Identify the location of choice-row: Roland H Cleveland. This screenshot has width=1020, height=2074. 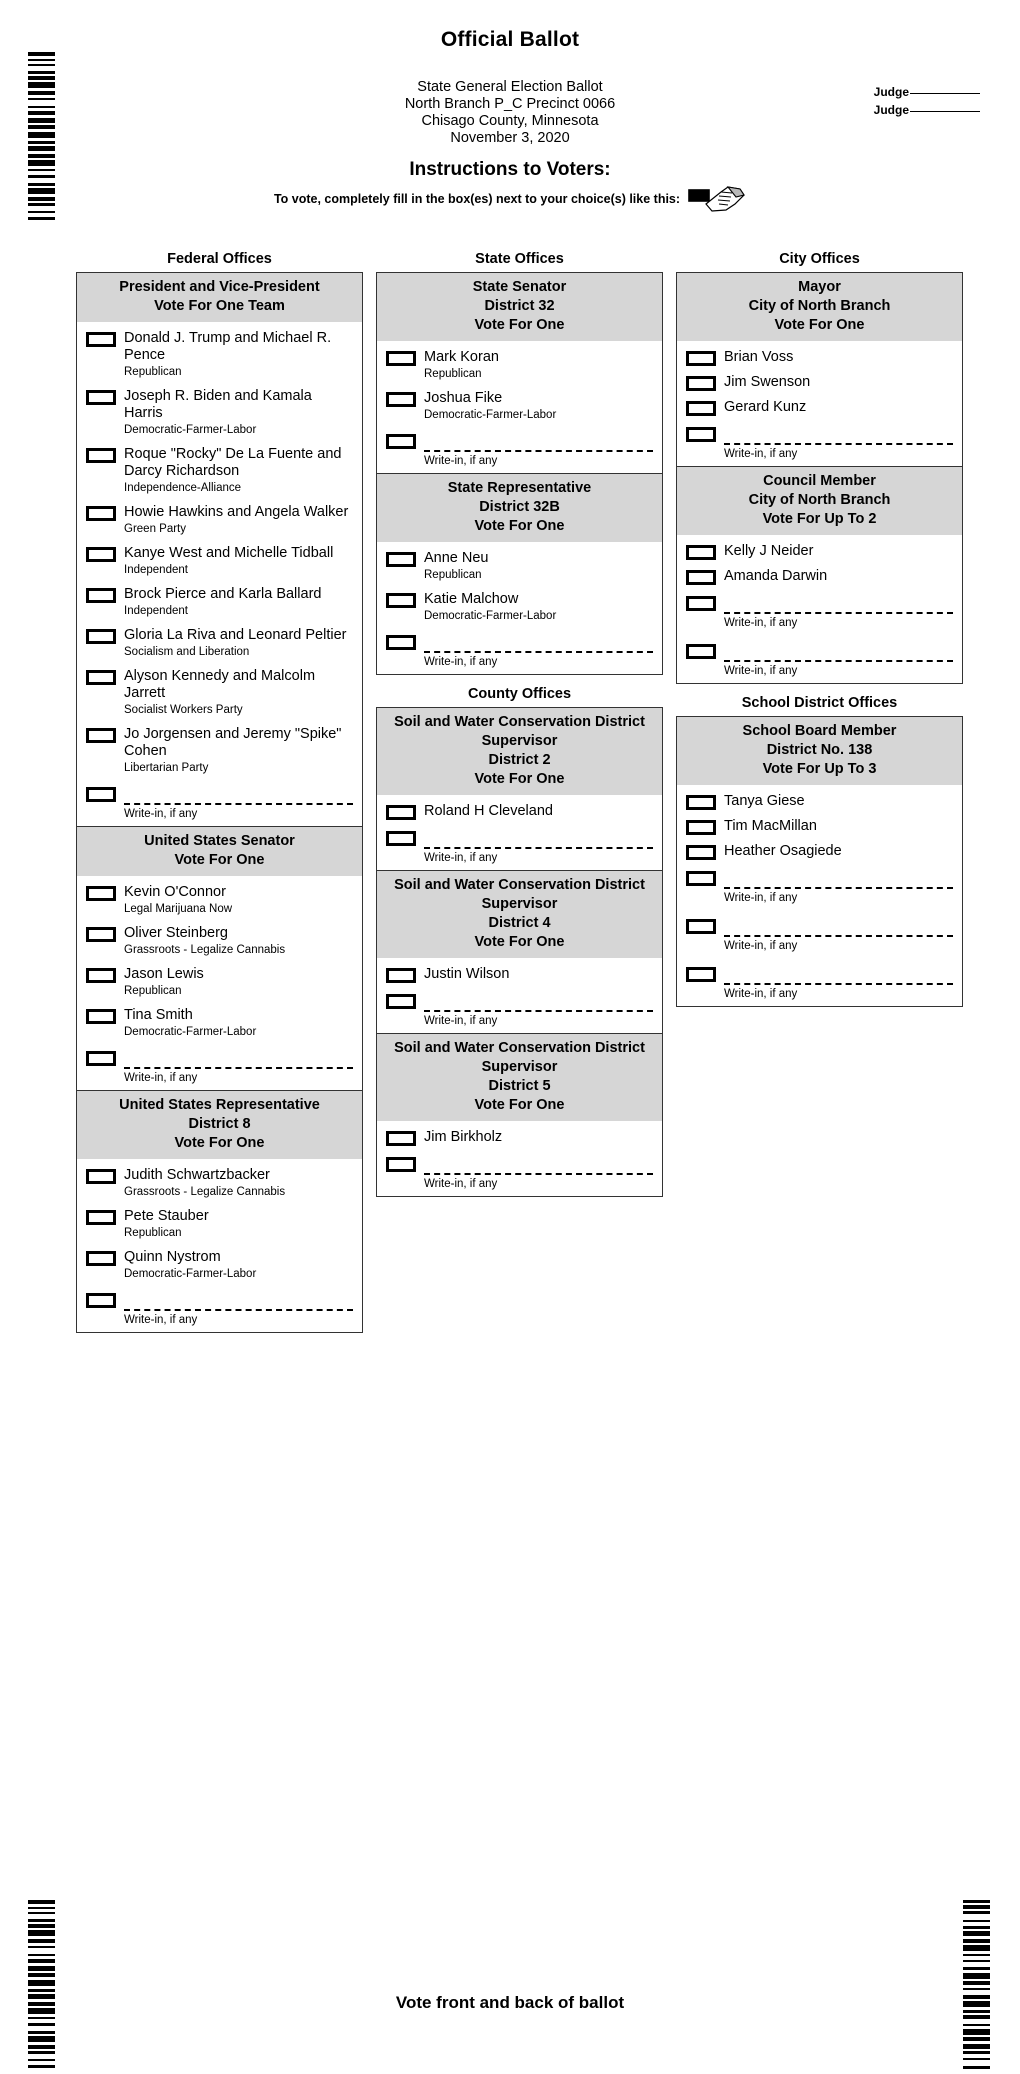
(519, 807).